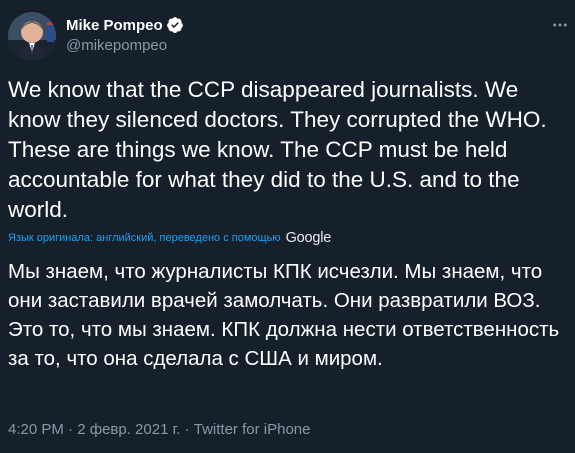  Describe the element at coordinates (125, 45) in the screenshot. I see `author-handle: @mikepompeo` at that location.